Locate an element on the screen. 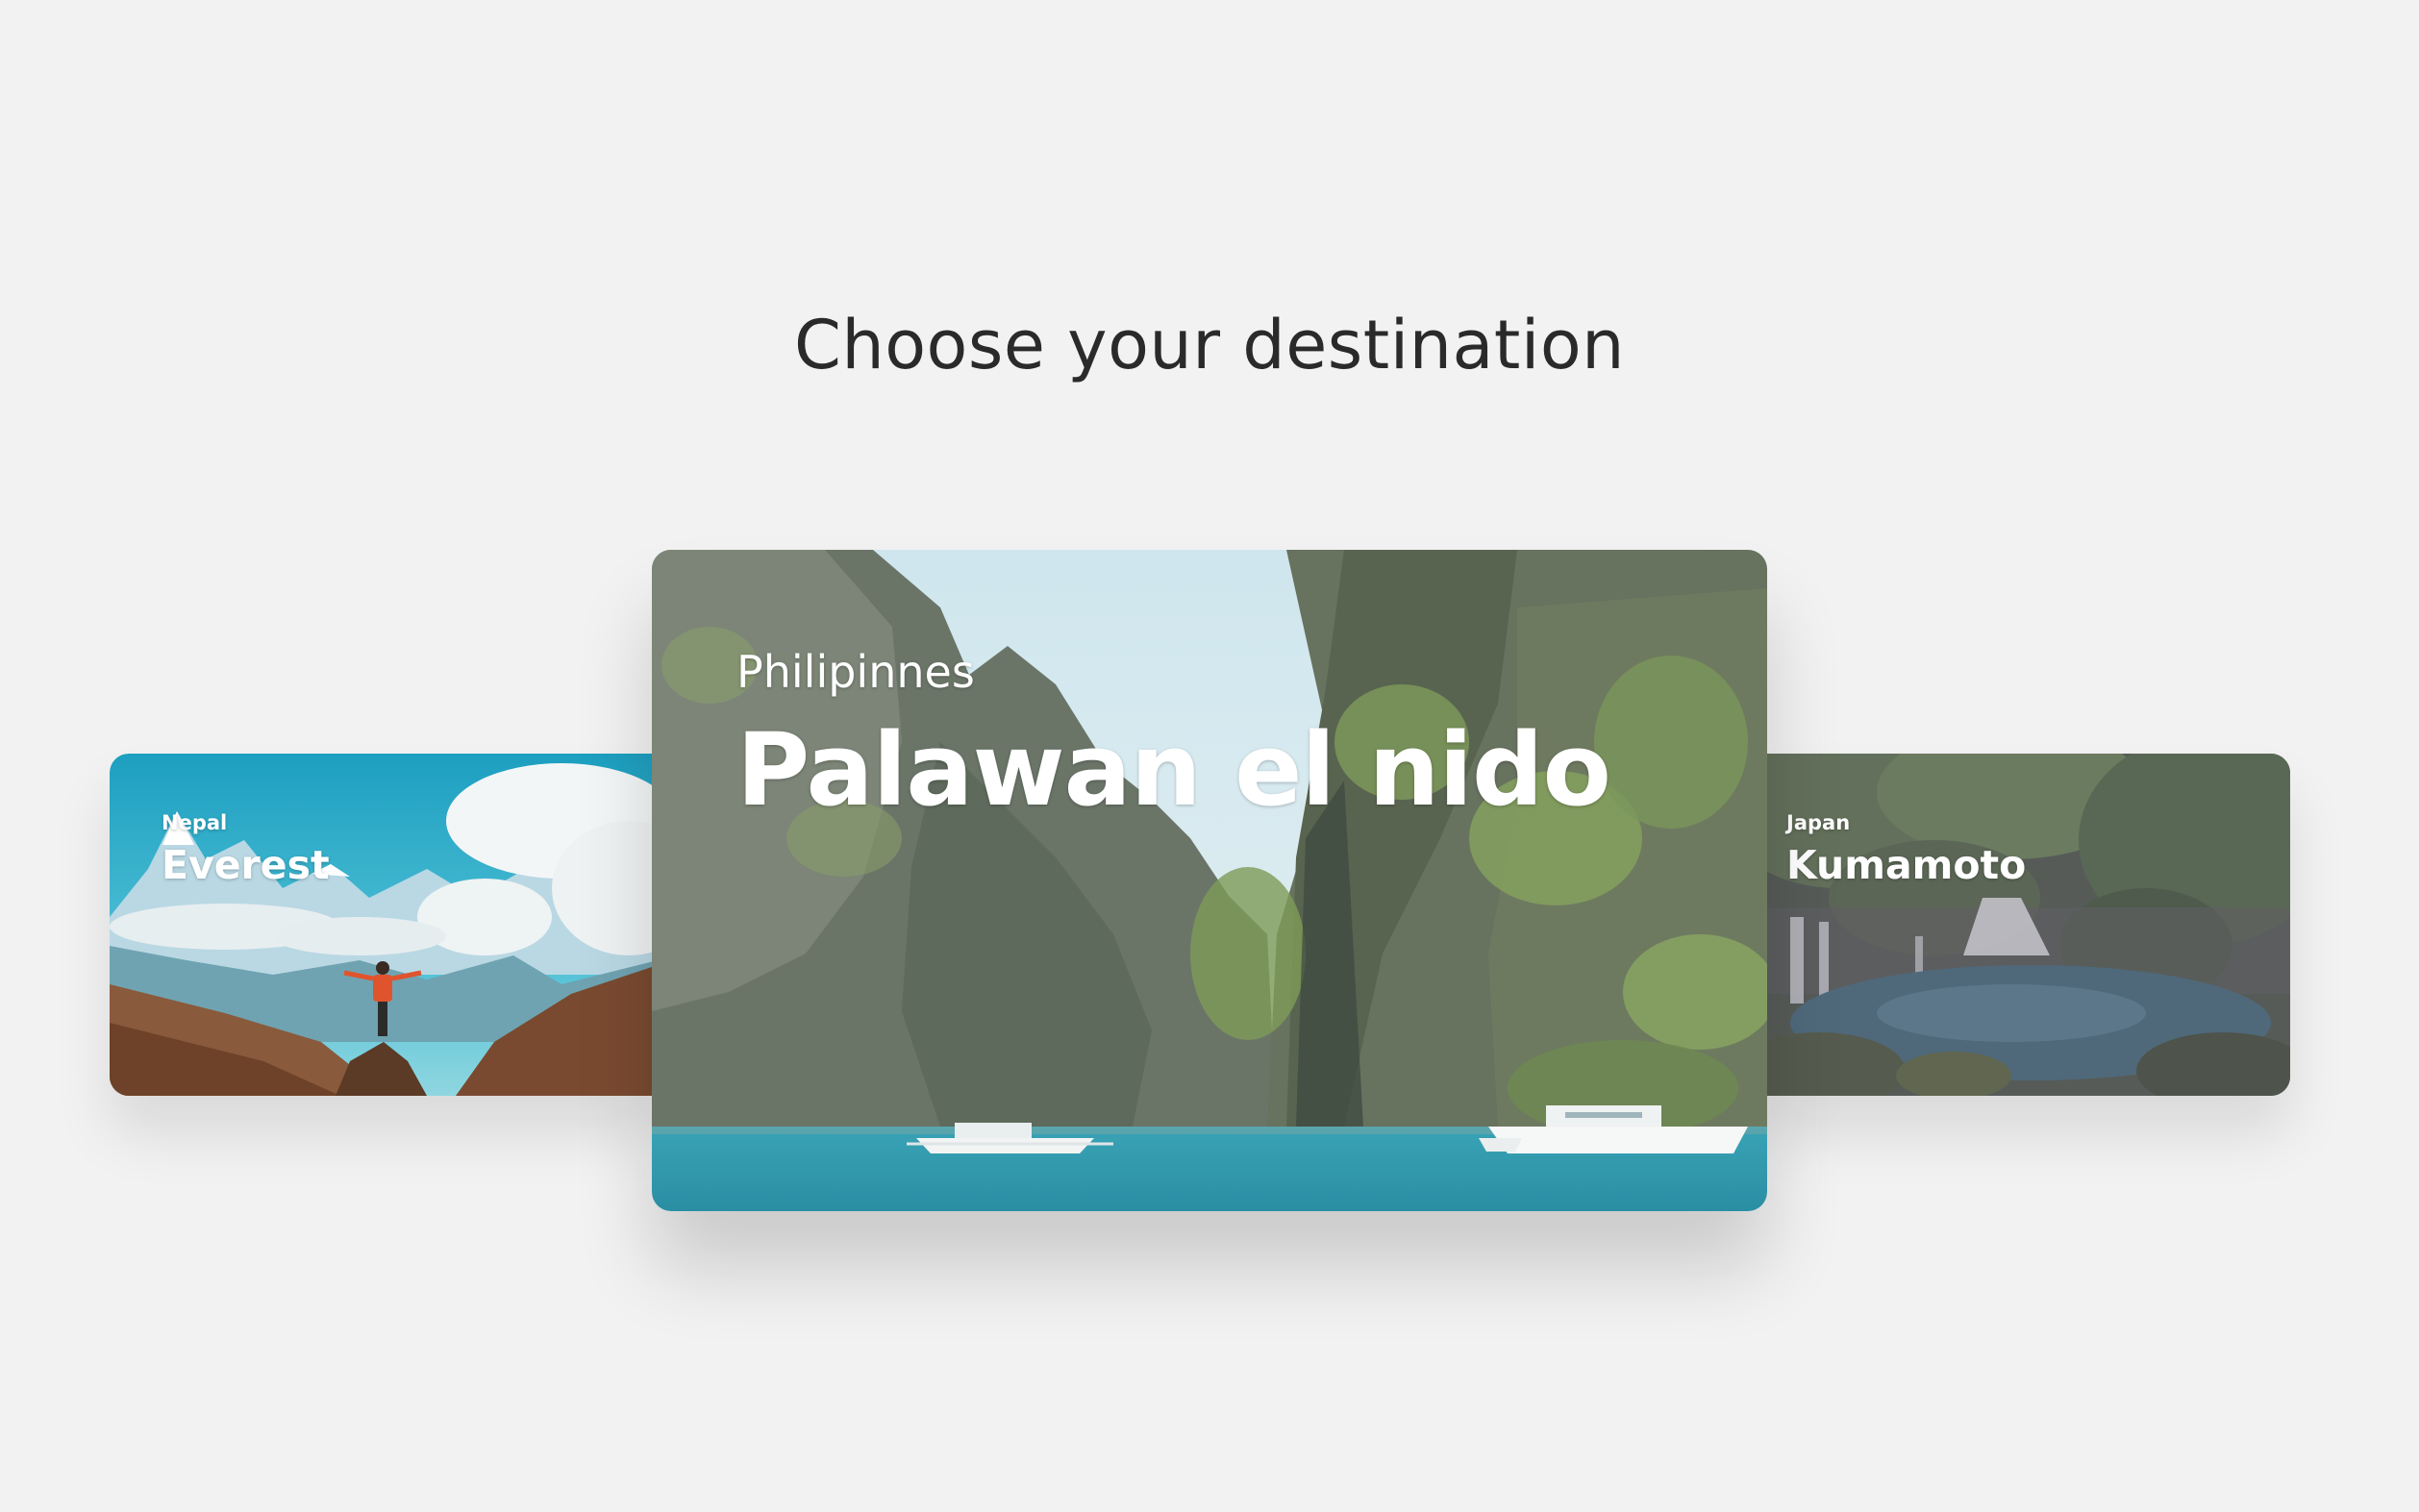  everest-photo is located at coordinates (384, 925).